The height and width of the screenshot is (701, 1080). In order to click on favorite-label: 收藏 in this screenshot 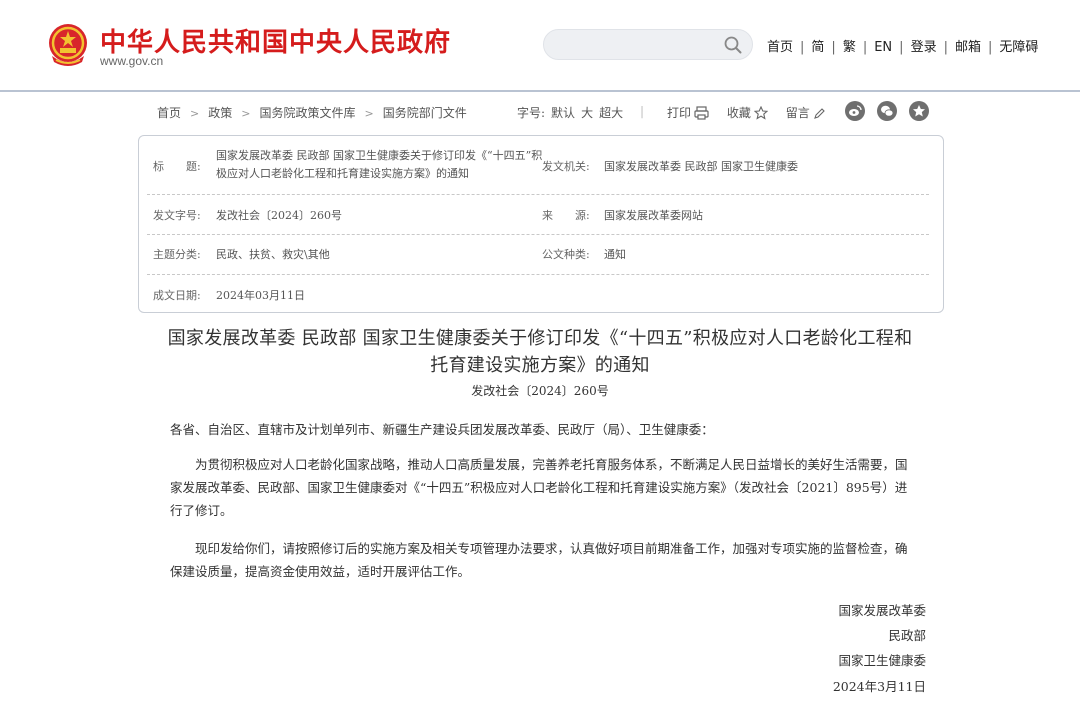, I will do `click(738, 113)`.